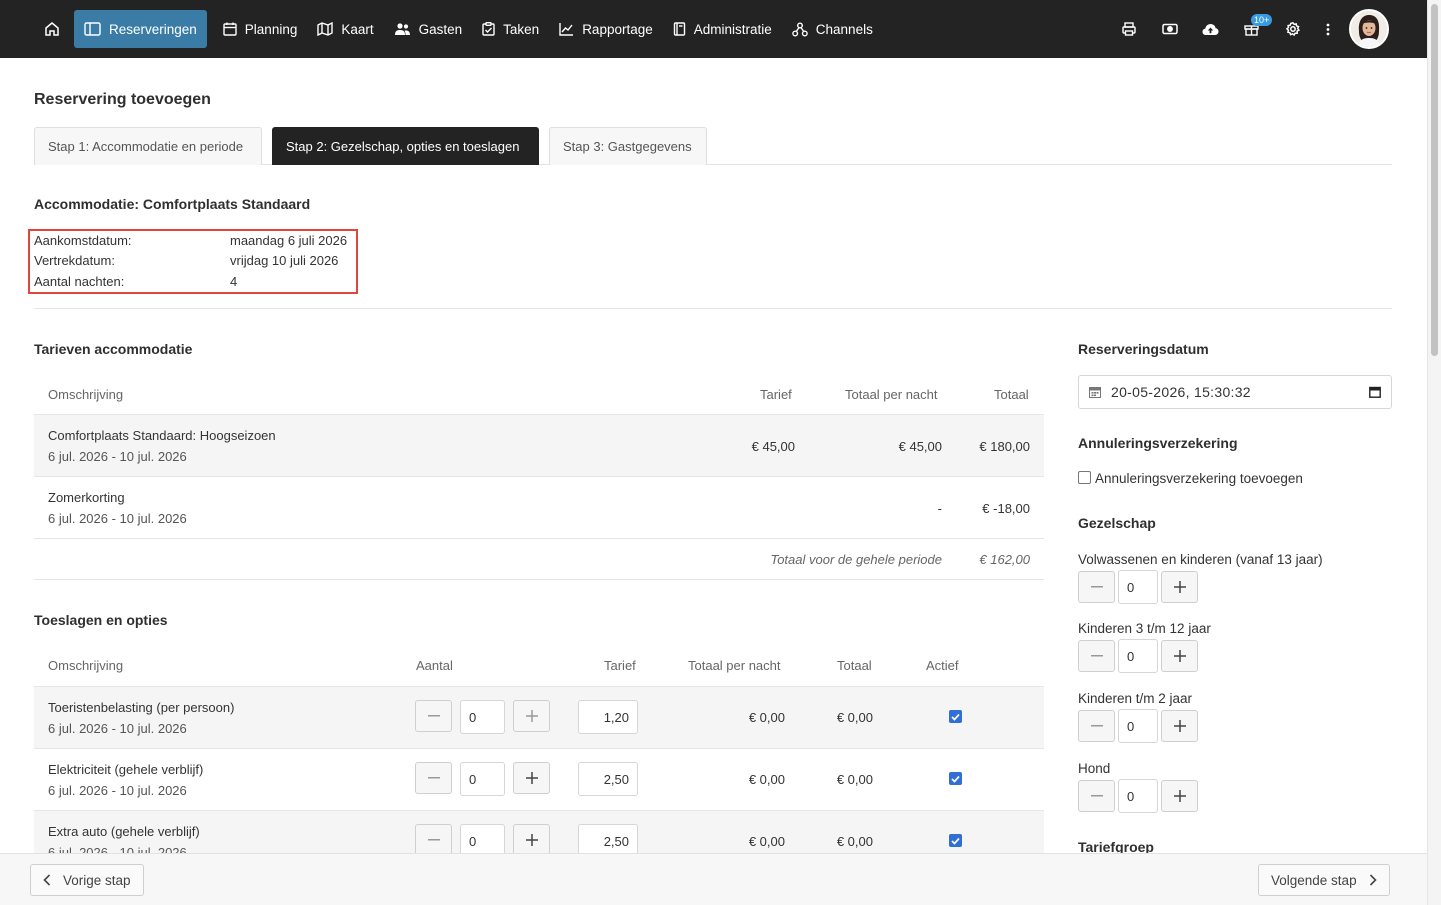 The image size is (1441, 905). What do you see at coordinates (608, 779) in the screenshot?
I see `surcharge-row-2-rate-input: 2,50` at bounding box center [608, 779].